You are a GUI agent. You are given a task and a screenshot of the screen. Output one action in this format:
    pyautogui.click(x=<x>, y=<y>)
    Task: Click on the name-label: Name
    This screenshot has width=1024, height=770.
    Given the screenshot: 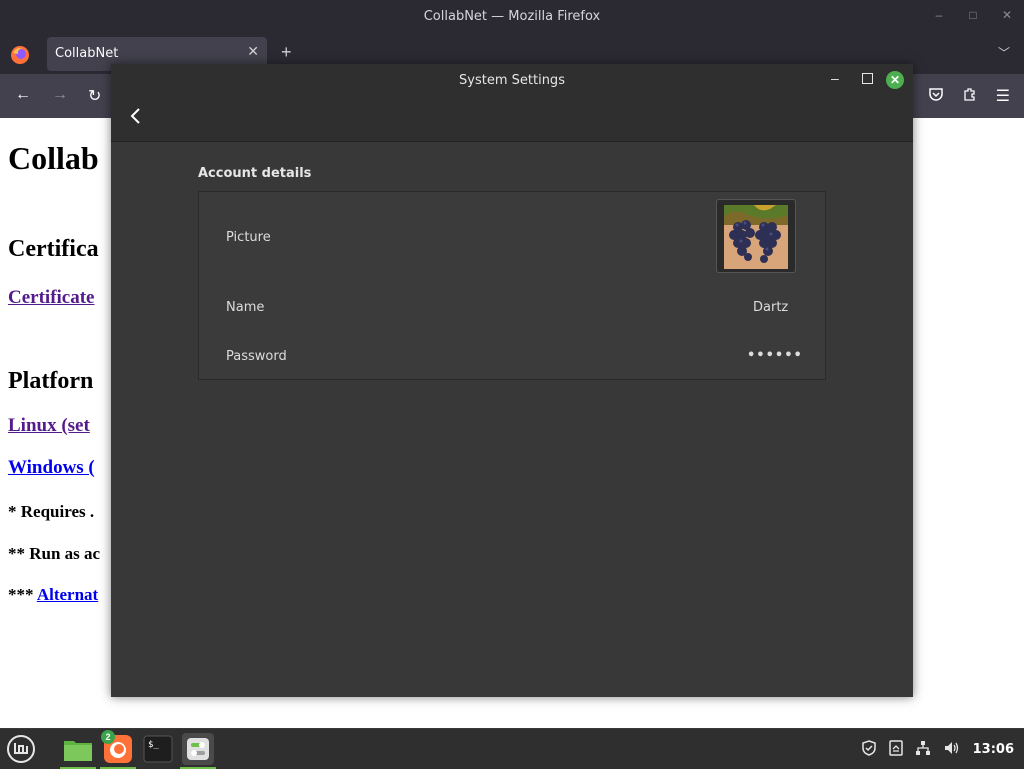 What is the action you would take?
    pyautogui.click(x=245, y=307)
    